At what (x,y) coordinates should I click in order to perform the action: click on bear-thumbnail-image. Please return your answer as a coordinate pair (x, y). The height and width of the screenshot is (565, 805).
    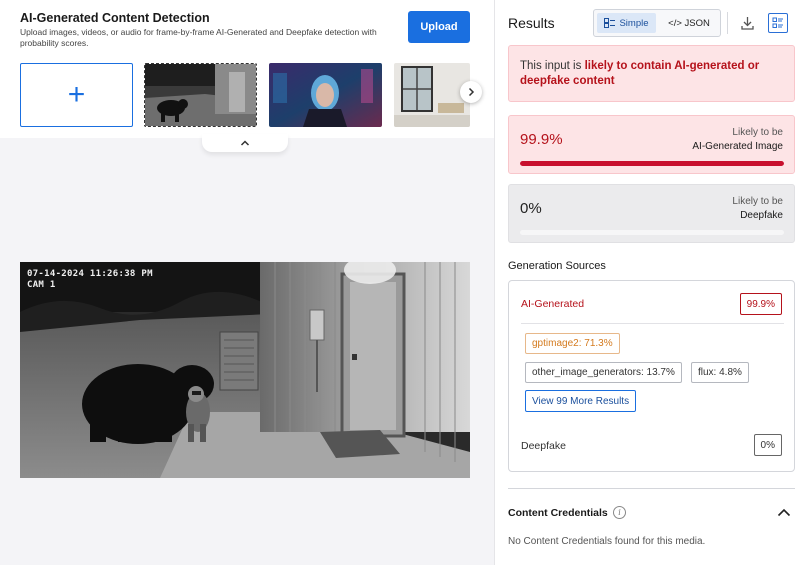
    Looking at the image, I should click on (200, 95).